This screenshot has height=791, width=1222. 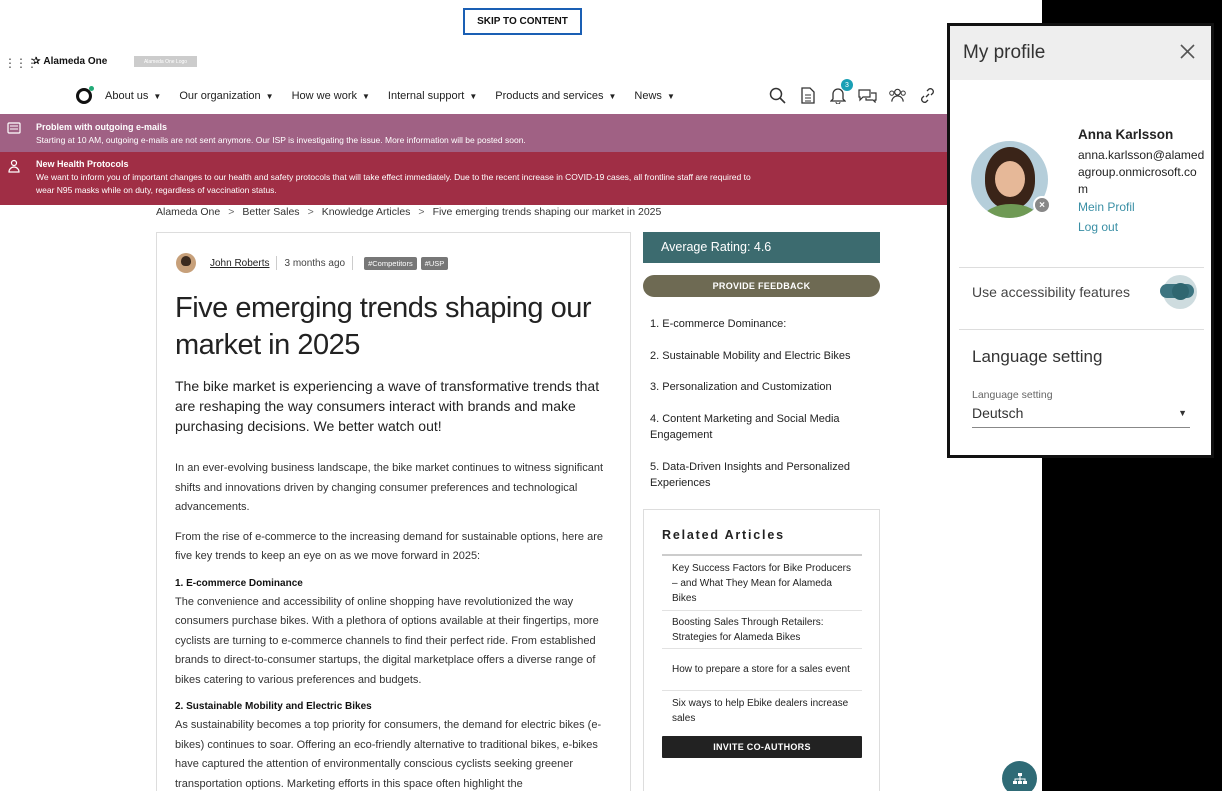 I want to click on nav-item-internal-support: Internal support ▼, so click(x=432, y=96).